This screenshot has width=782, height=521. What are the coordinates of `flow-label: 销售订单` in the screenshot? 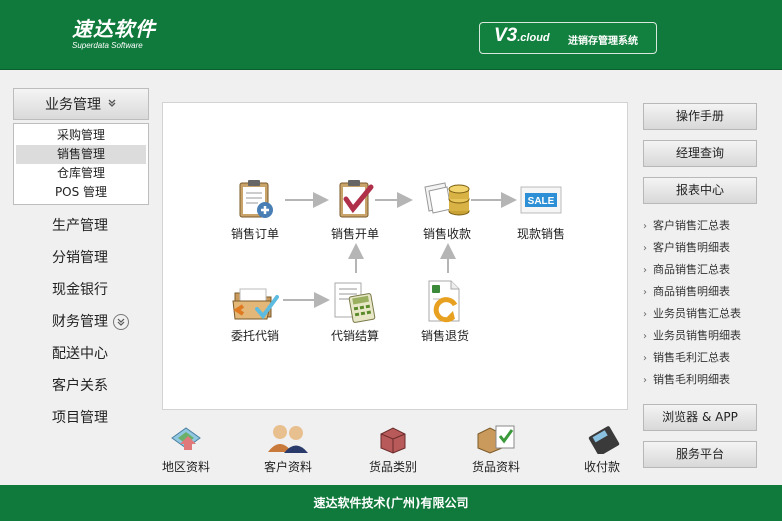 It's located at (255, 234).